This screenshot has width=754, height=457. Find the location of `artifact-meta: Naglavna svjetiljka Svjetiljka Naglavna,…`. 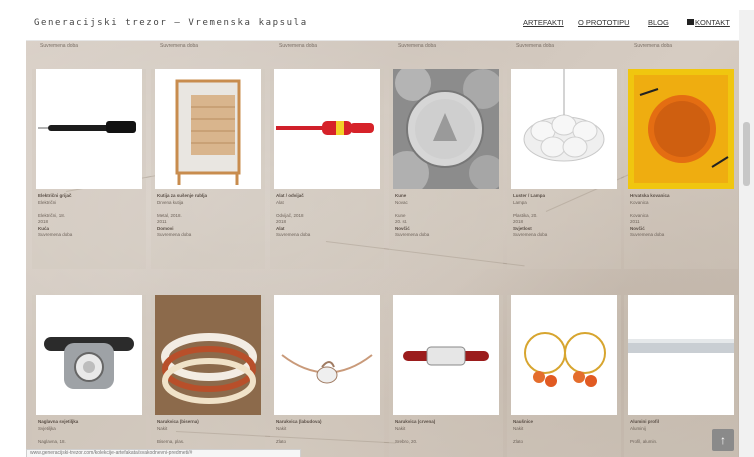

artifact-meta: Naglavna svjetiljka Svjetiljka Naglavna,… is located at coordinates (88, 432).